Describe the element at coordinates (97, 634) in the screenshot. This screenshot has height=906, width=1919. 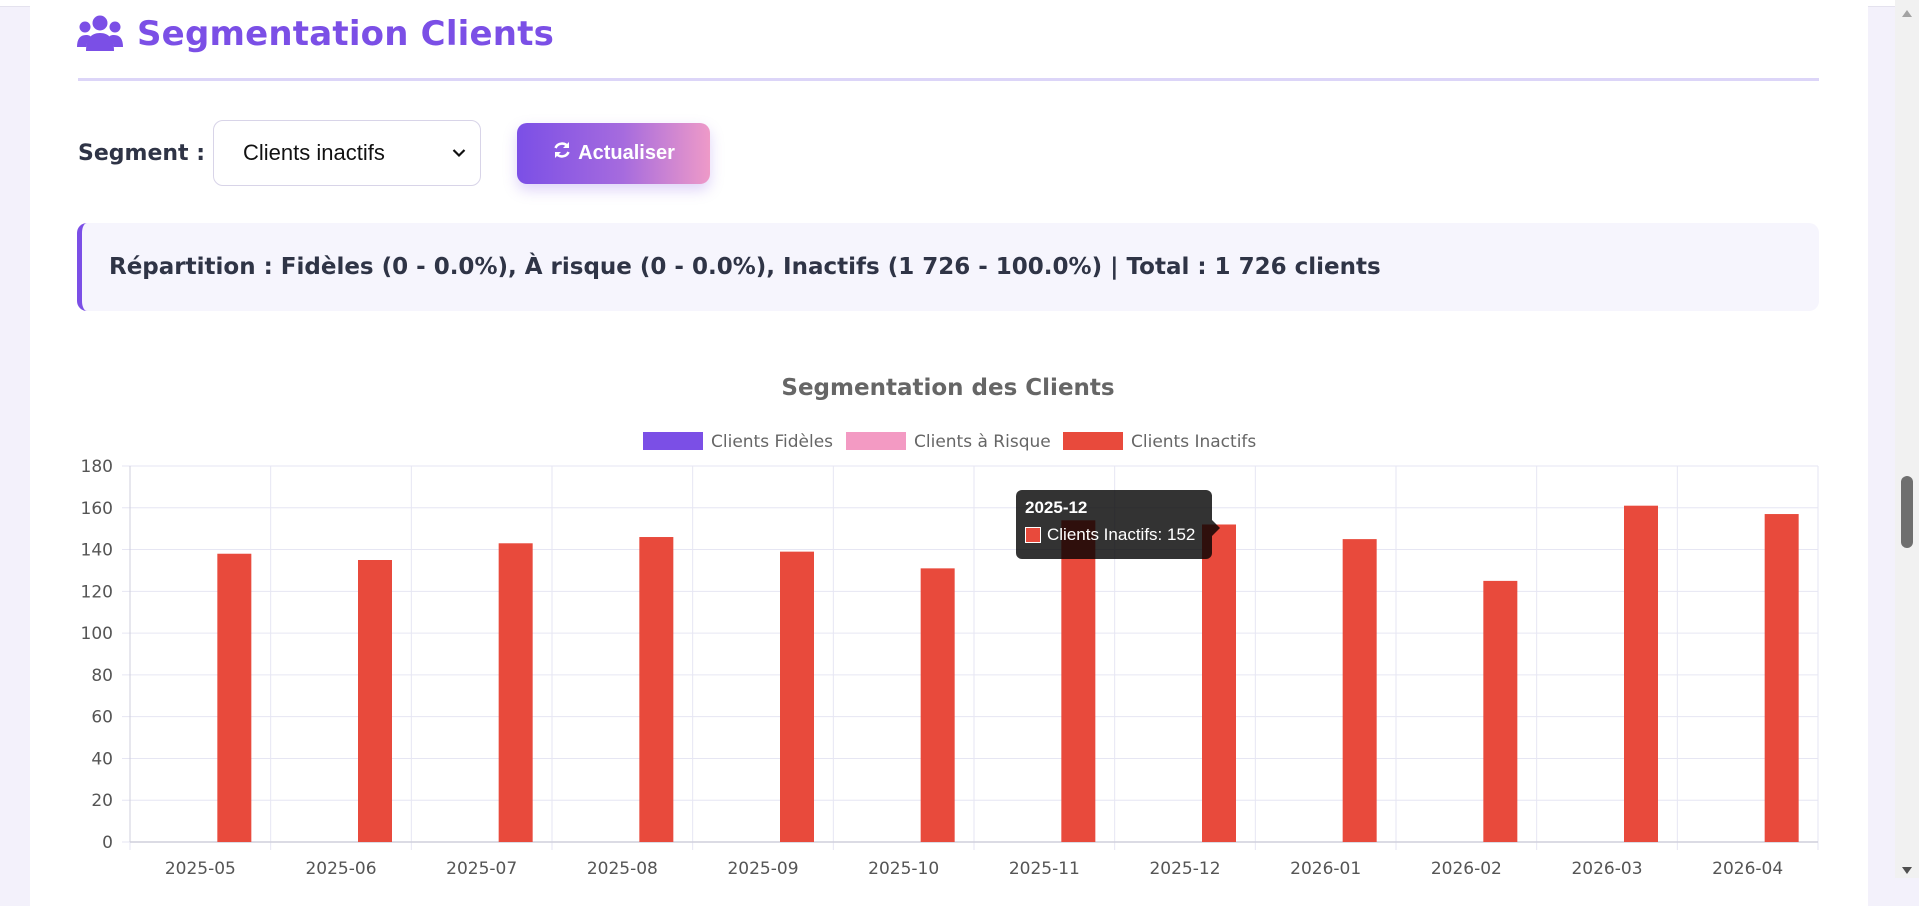
I see `y-tick-label: 100` at that location.